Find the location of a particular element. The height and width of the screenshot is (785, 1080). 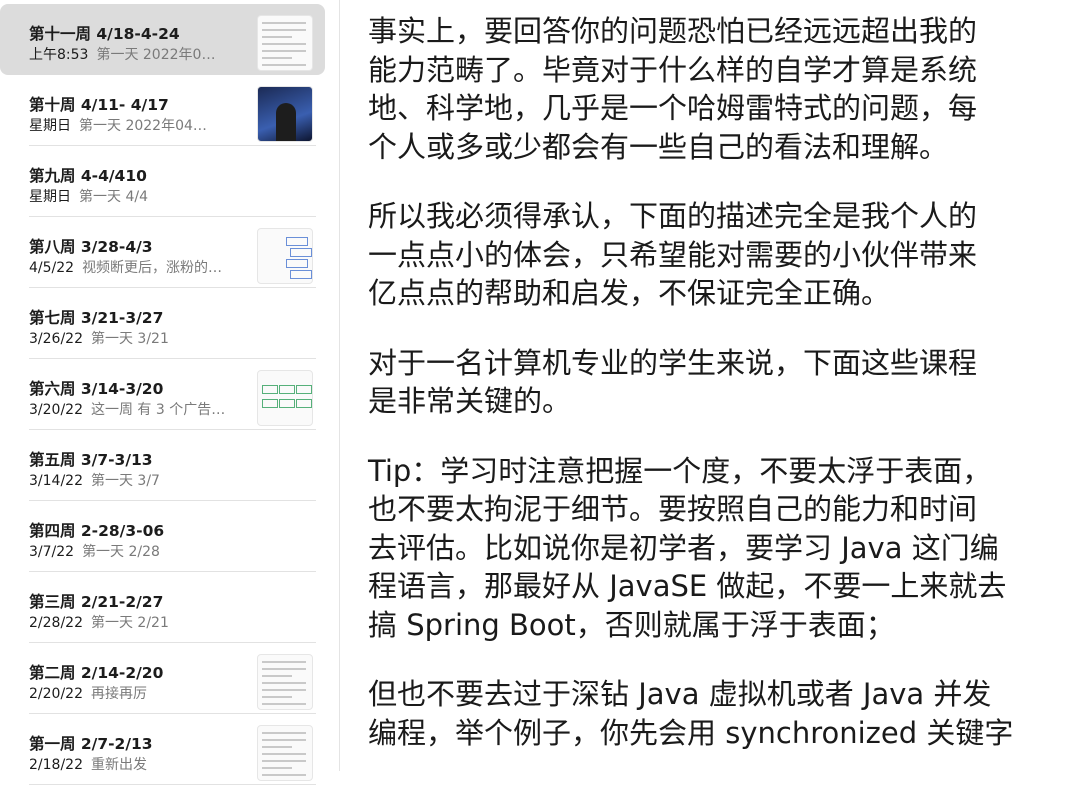

note-meta: 3/14/22 第一天 3/7 is located at coordinates (94, 480).